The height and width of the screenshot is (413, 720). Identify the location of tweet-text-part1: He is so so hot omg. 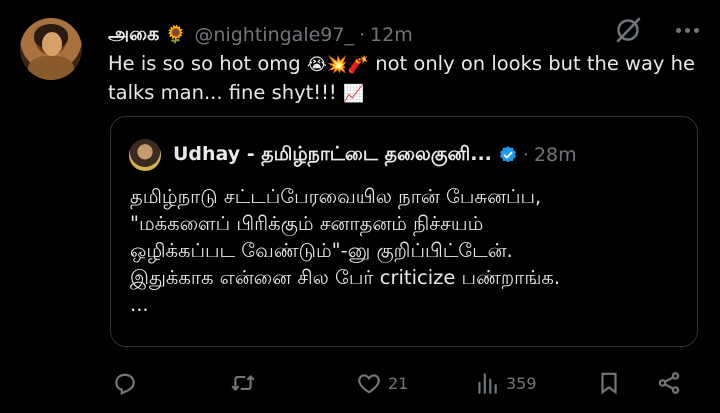
(207, 63).